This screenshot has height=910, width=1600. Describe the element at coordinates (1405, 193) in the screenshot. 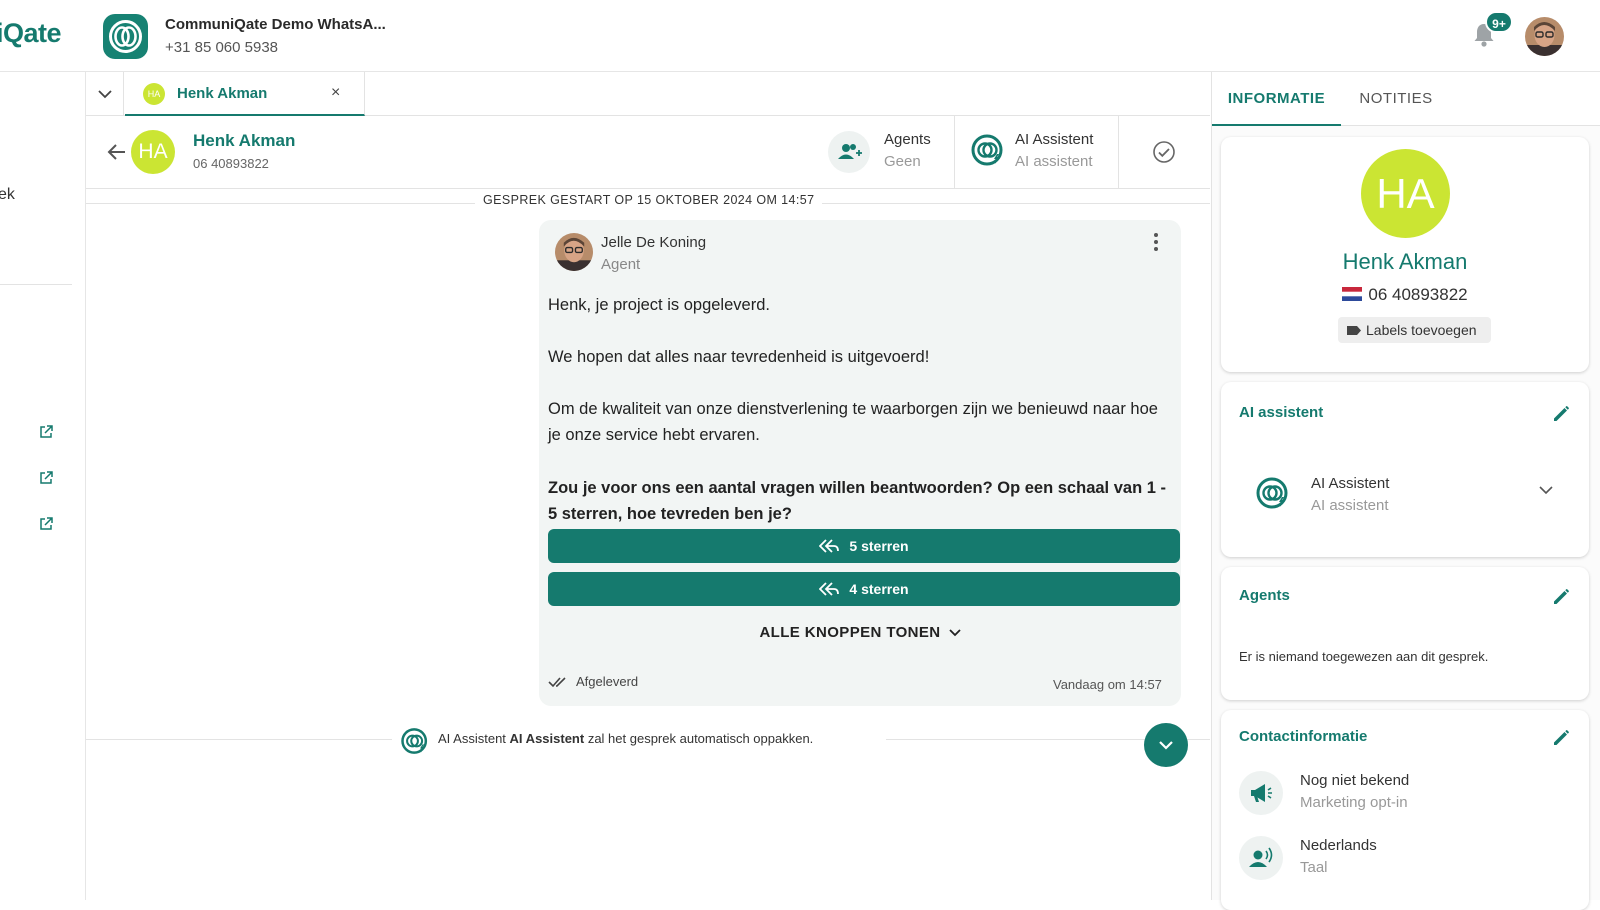

I see `profile-avatar: HA` at that location.